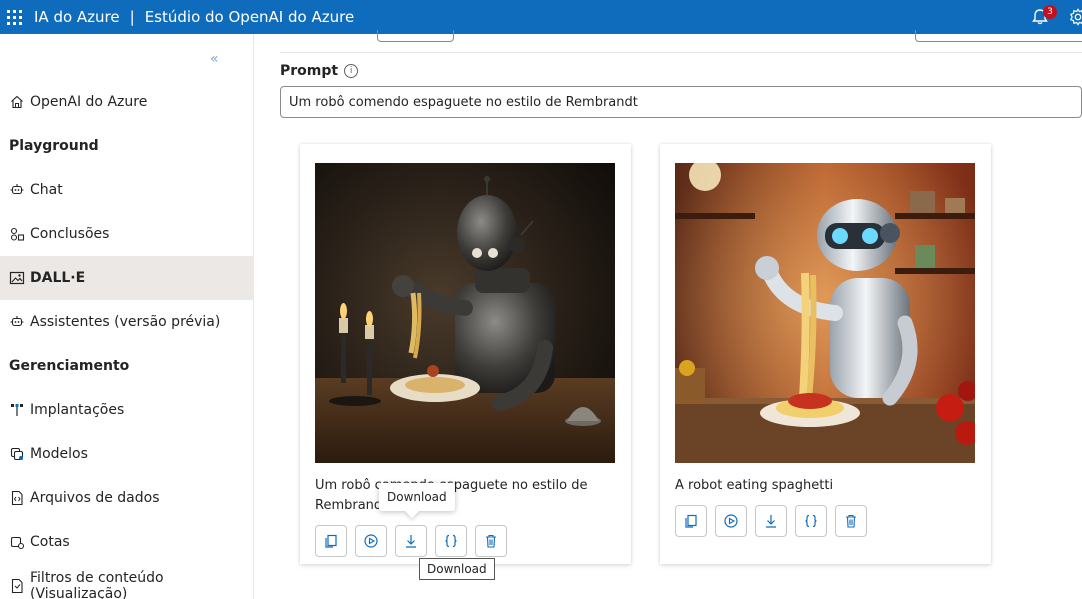 The width and height of the screenshot is (1082, 599). I want to click on image-icon, so click(17, 278).